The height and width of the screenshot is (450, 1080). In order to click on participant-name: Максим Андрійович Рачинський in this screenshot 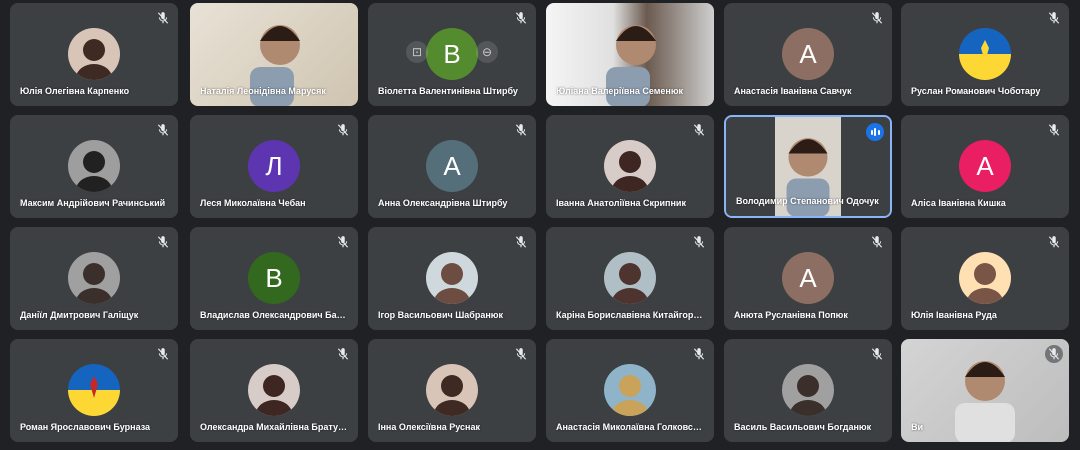, I will do `click(93, 203)`.